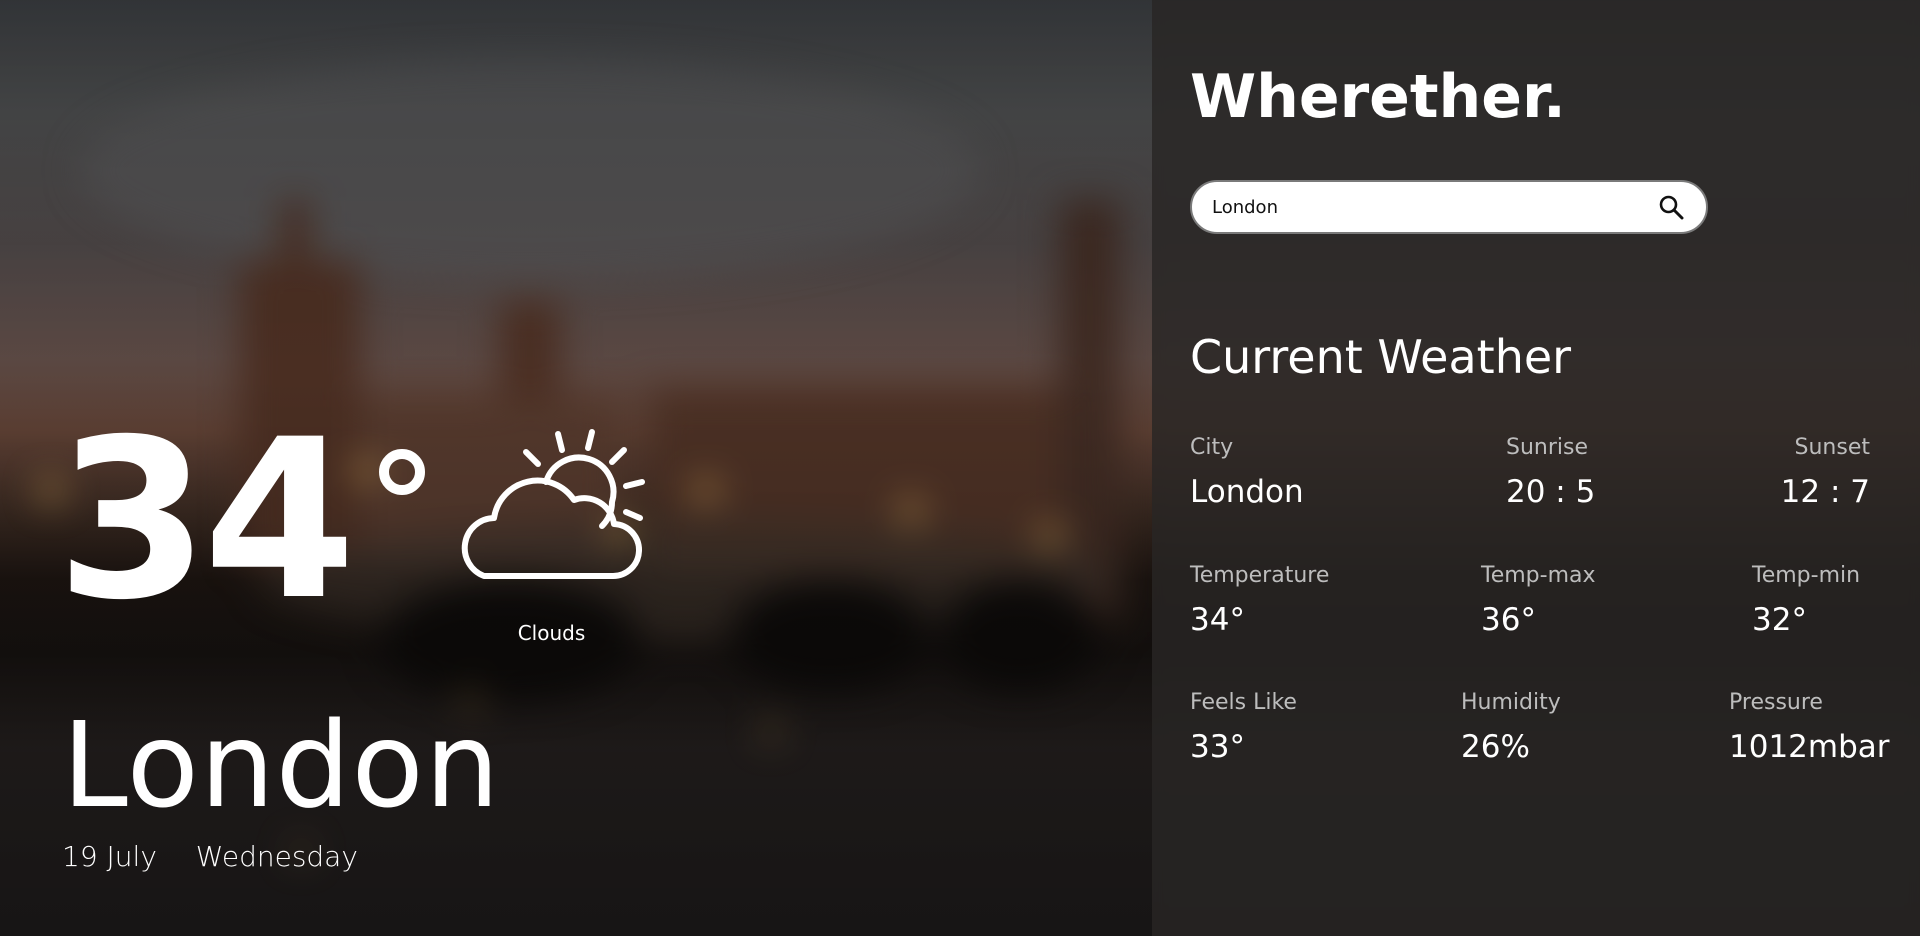 The height and width of the screenshot is (936, 1920). Describe the element at coordinates (1550, 472) in the screenshot. I see `stat-sunrise: Sunrise 20 : 5` at that location.